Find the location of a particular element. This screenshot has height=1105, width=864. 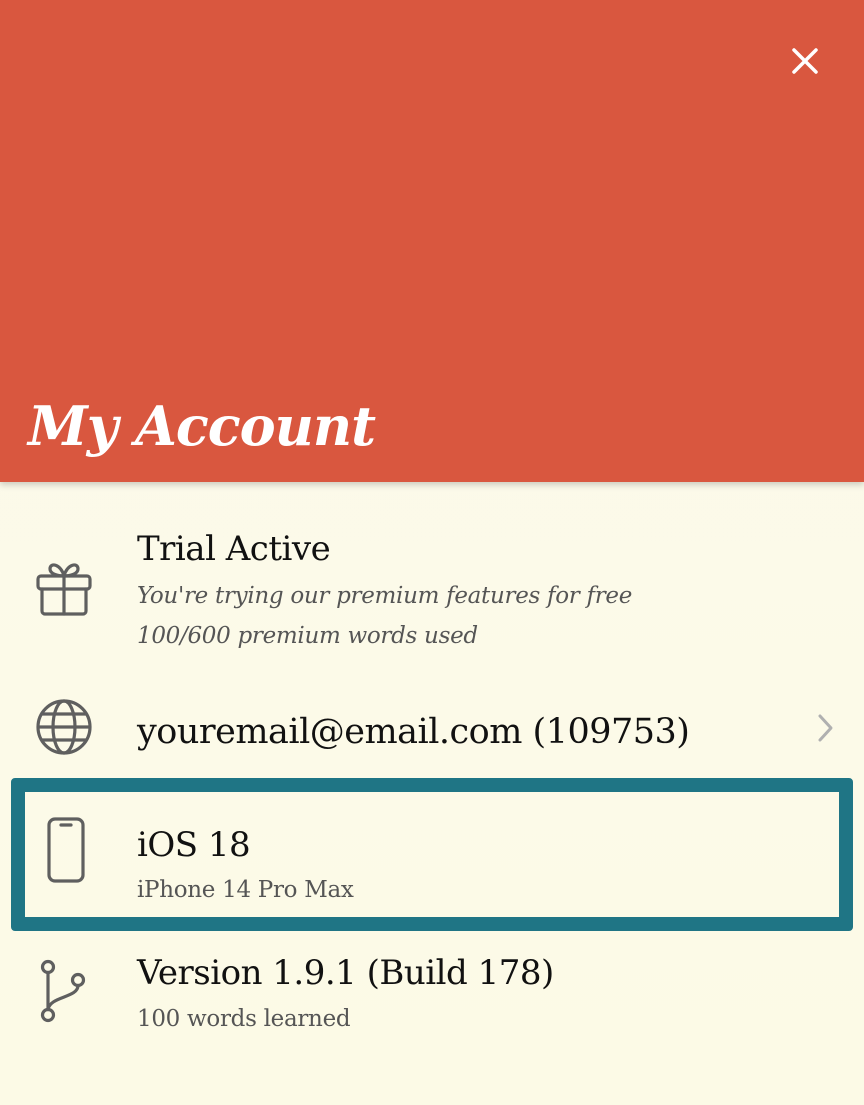

device-model: iPhone 14 Pro Max is located at coordinates (245, 890).